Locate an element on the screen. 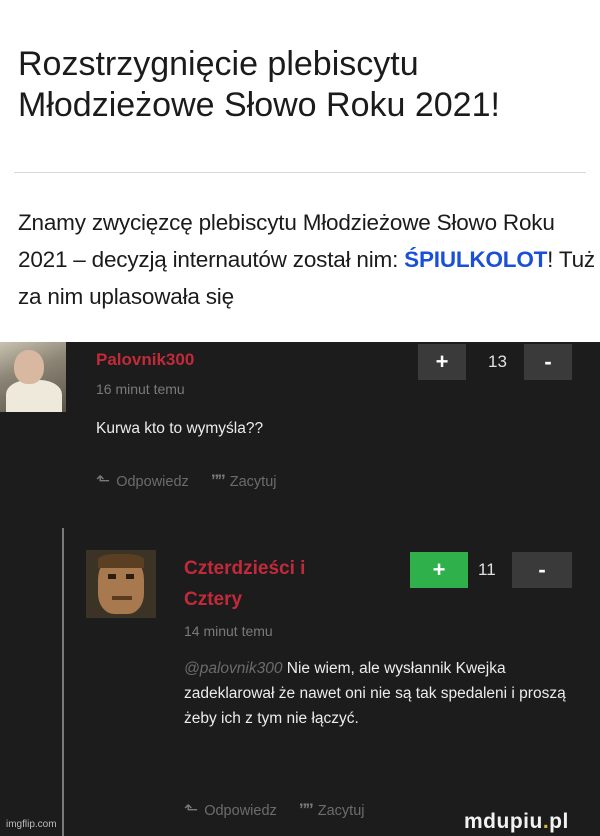  title-line-2: Młodzieżowe Słowo Roku 2021! is located at coordinates (259, 105).